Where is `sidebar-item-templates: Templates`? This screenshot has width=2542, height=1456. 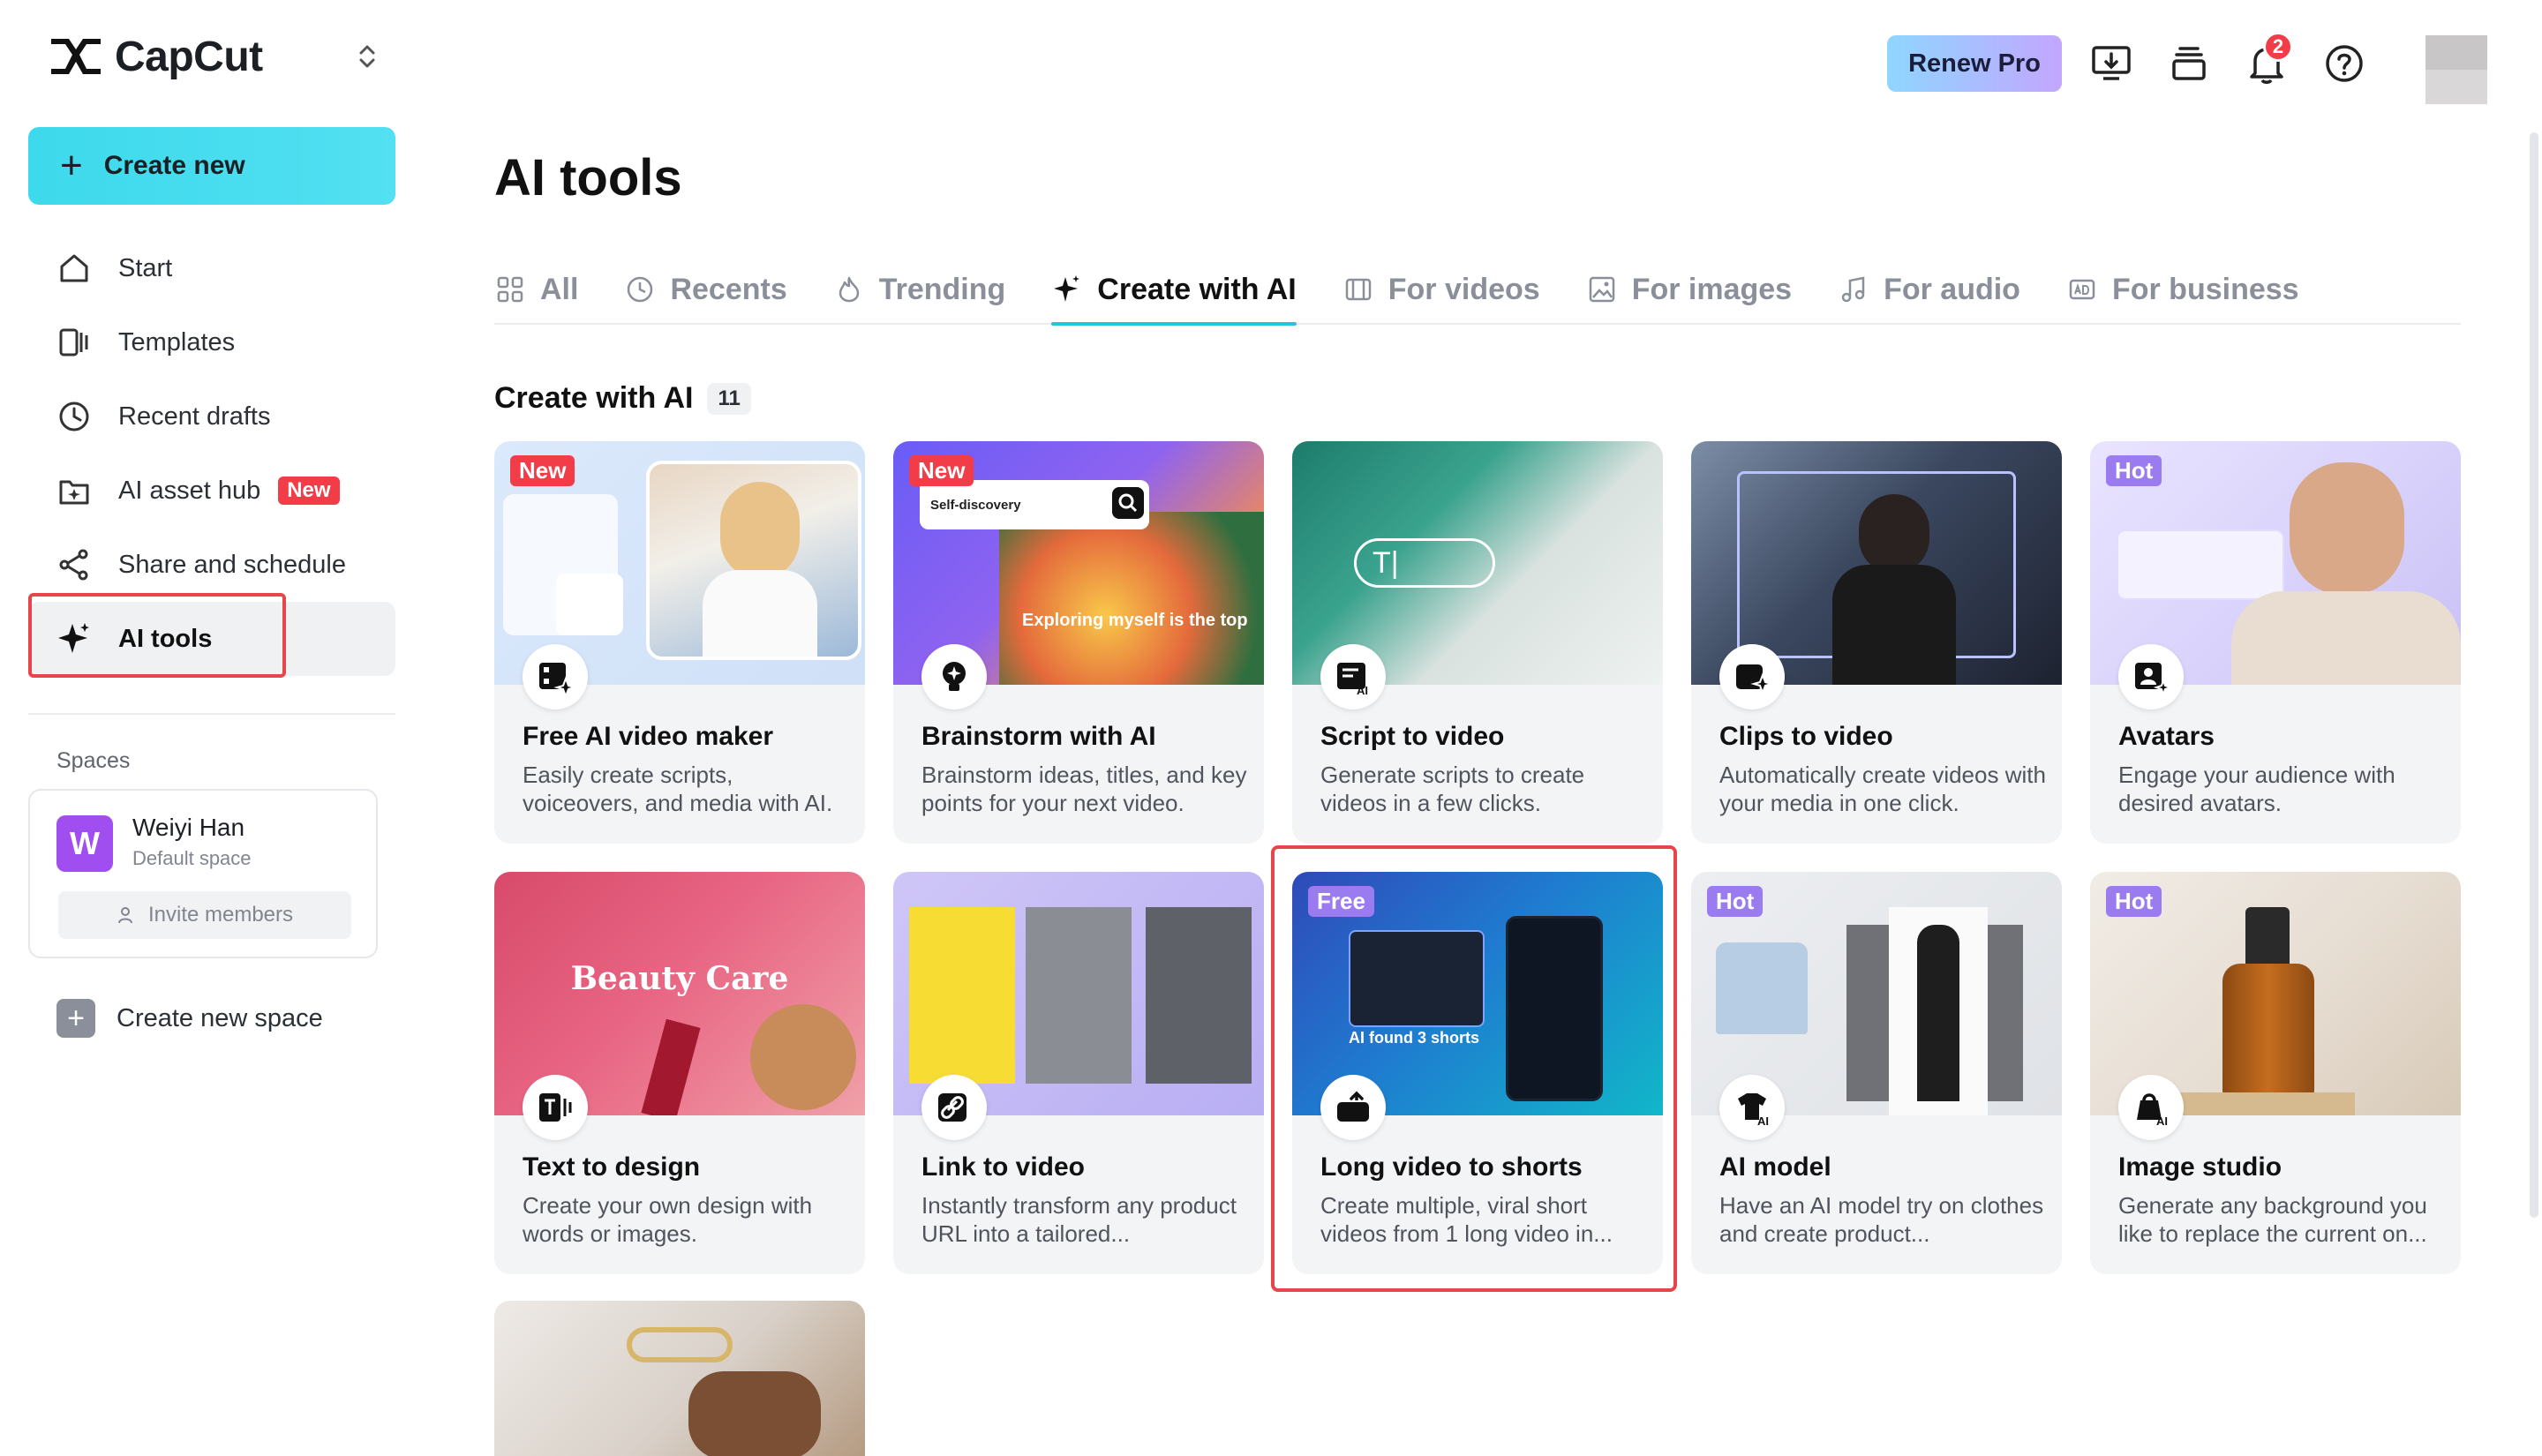 sidebar-item-templates: Templates is located at coordinates (212, 342).